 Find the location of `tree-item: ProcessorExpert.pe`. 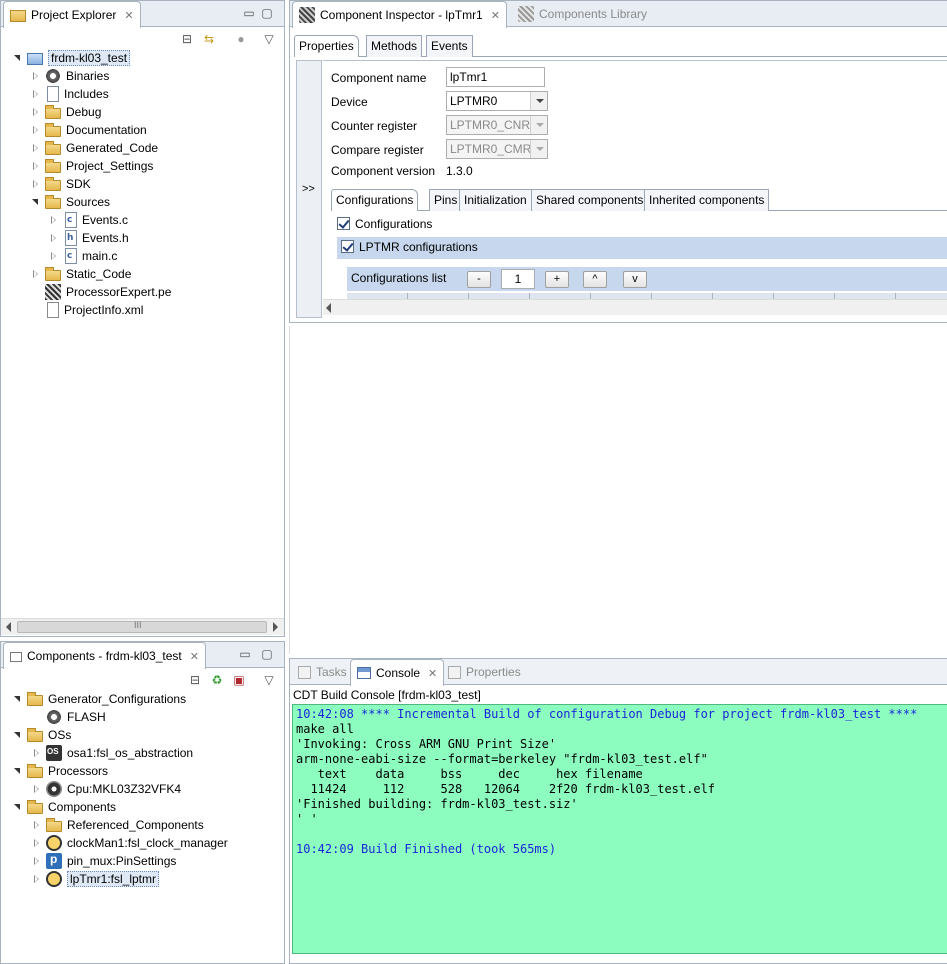

tree-item: ProcessorExpert.pe is located at coordinates (101, 292).